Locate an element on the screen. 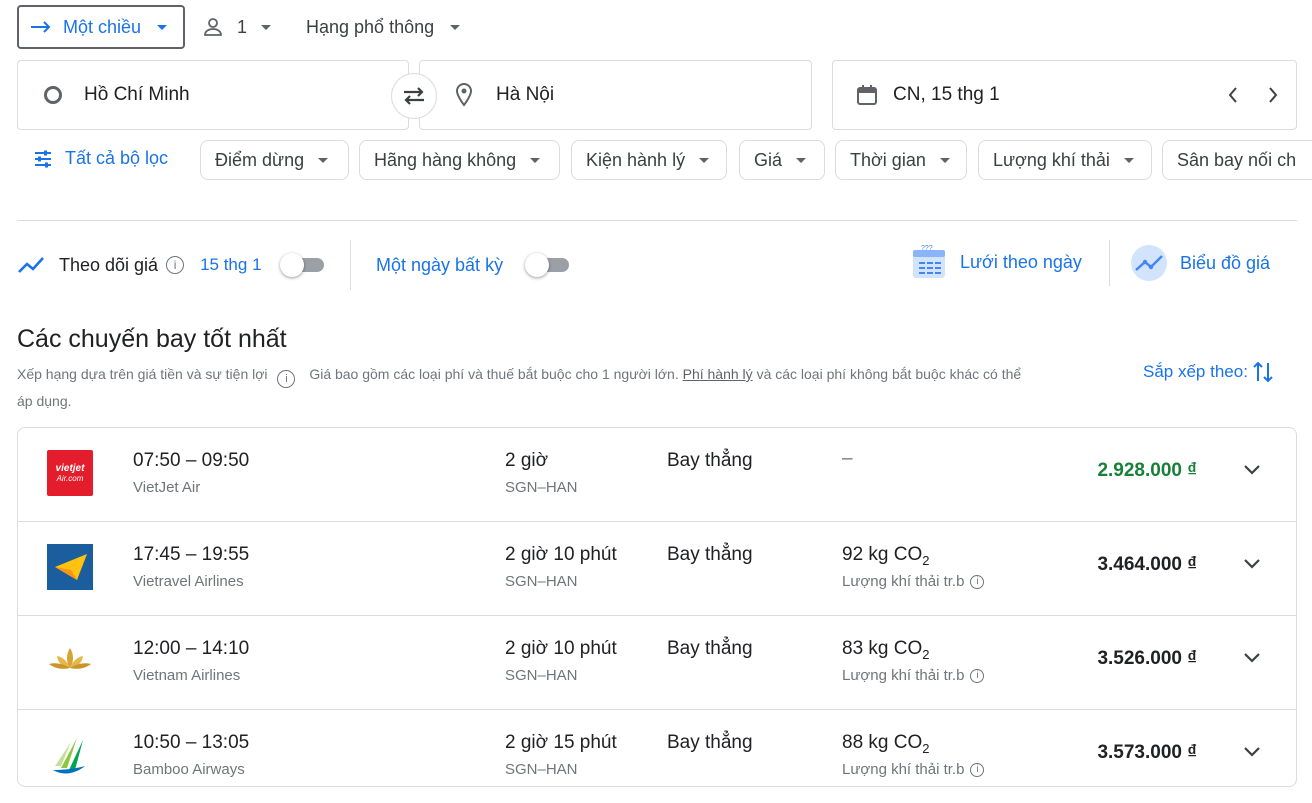 The width and height of the screenshot is (1312, 803). filter-label: Giá is located at coordinates (768, 159).